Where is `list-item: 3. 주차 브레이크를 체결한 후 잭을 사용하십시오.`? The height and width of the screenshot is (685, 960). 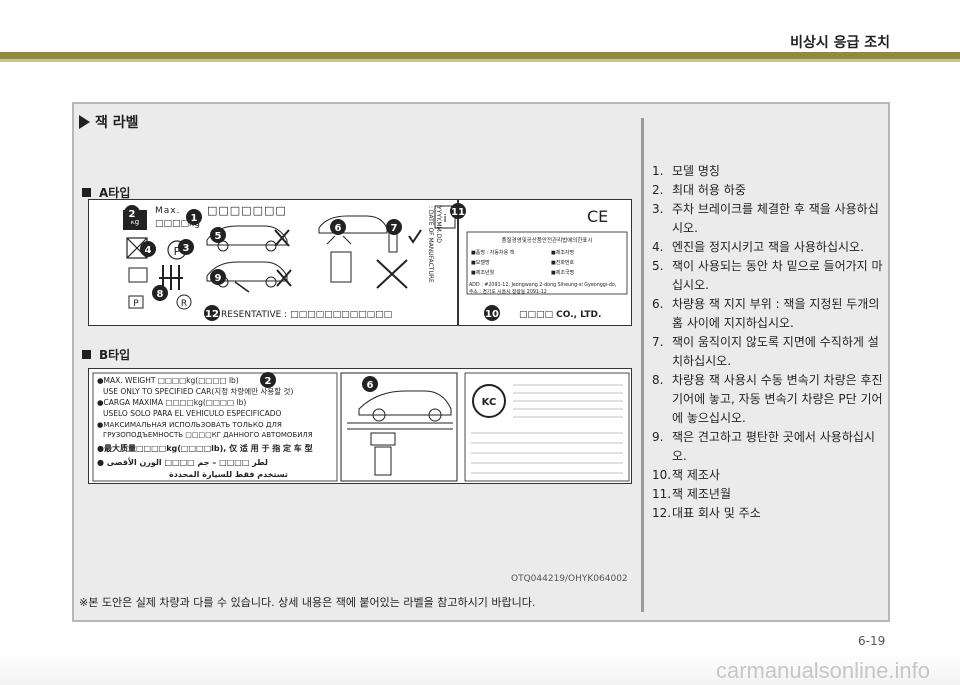 list-item: 3. 주차 브레이크를 체결한 후 잭을 사용하십시오. is located at coordinates (768, 219).